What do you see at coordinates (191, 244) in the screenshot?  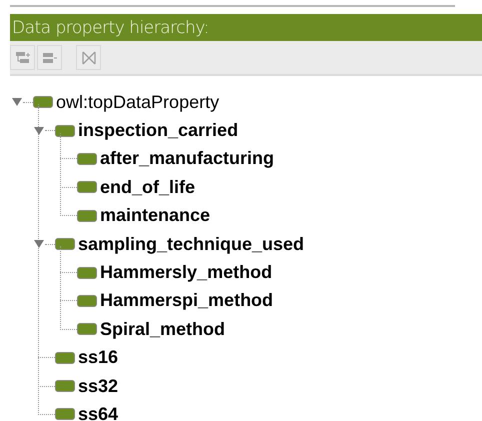 I see `tree-item: sampling_technique_used` at bounding box center [191, 244].